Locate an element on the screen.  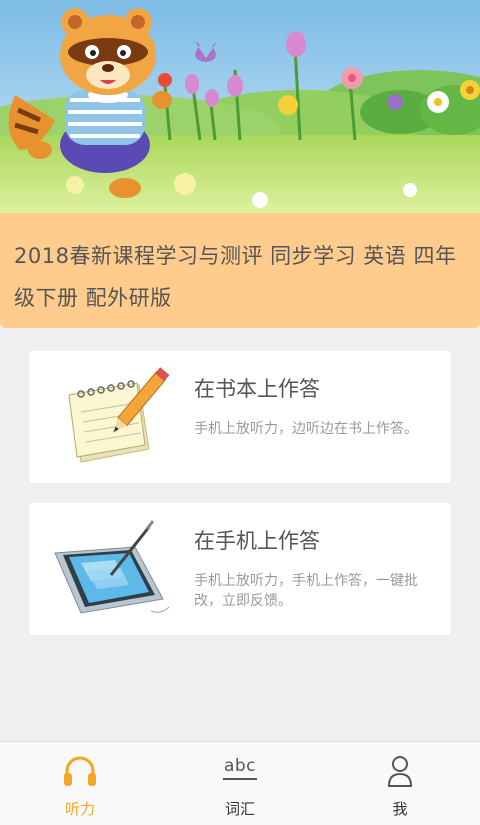
abc-icon: abc is located at coordinates (240, 768).